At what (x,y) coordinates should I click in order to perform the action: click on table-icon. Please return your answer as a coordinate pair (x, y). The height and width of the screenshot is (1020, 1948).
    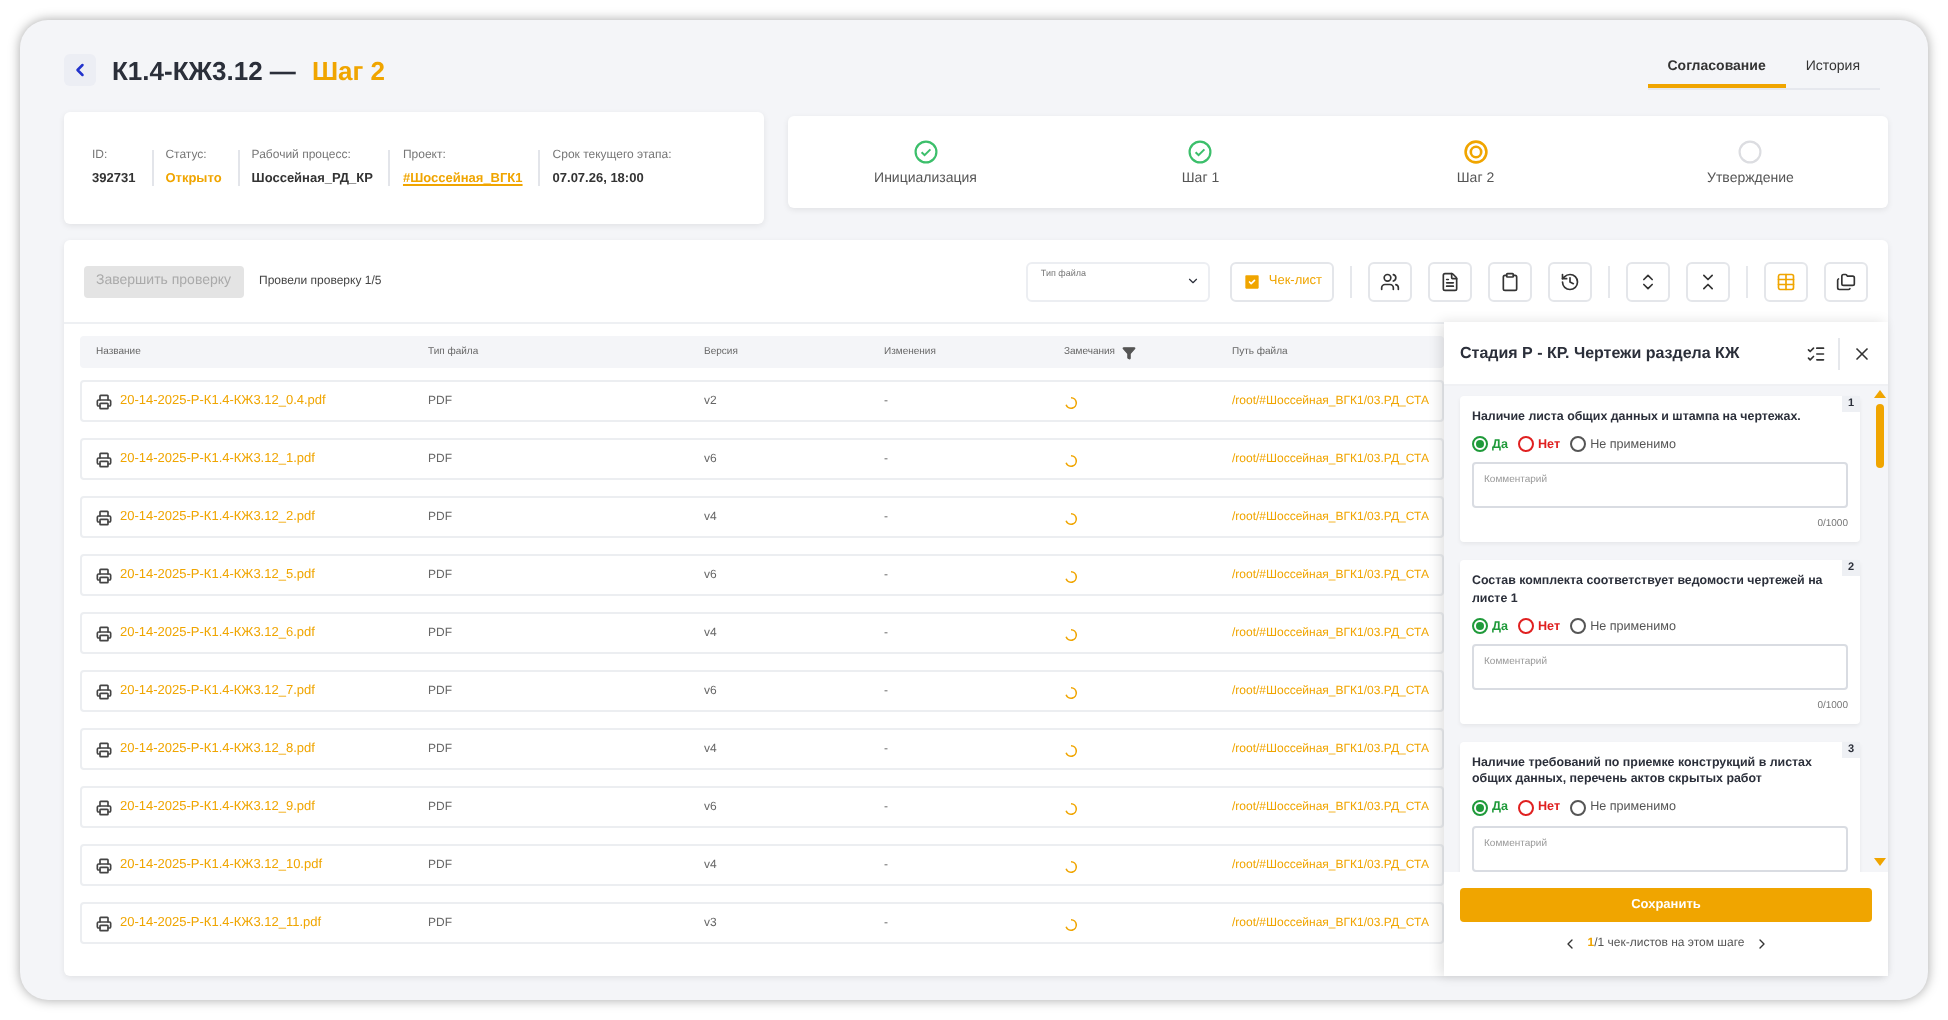
    Looking at the image, I should click on (1786, 281).